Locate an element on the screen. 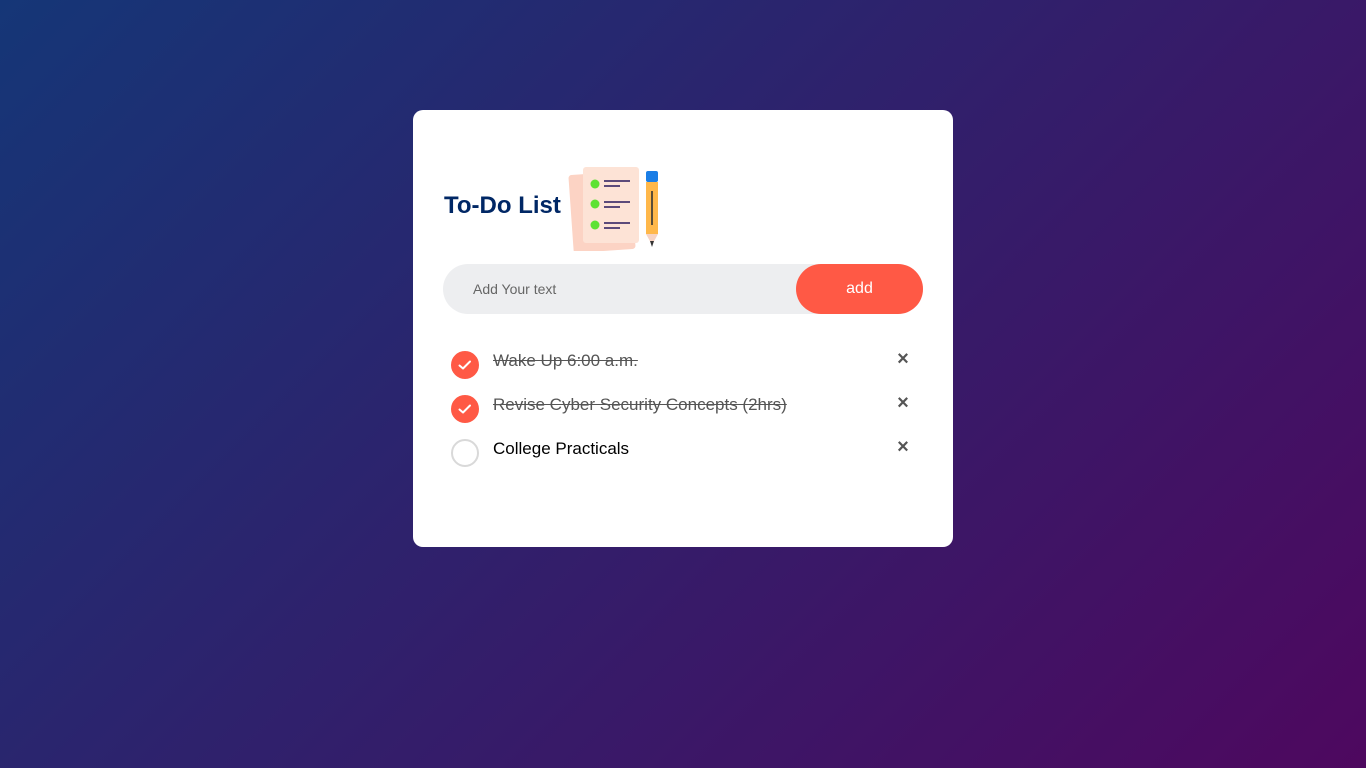 The width and height of the screenshot is (1366, 768). task-input is located at coordinates (629, 289).